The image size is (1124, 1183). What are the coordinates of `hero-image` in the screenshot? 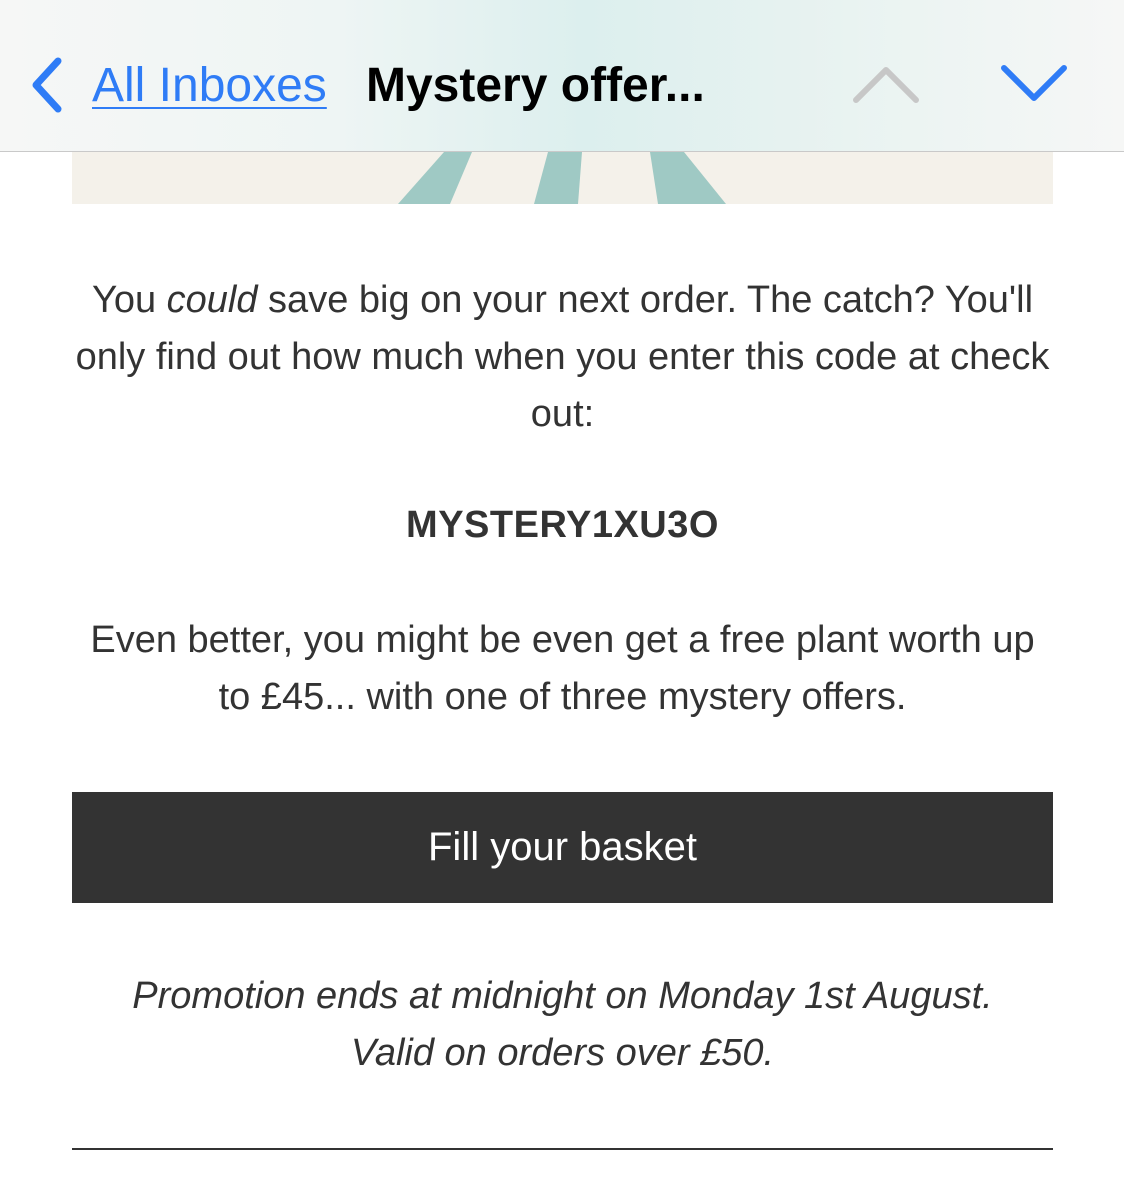 It's located at (562, 178).